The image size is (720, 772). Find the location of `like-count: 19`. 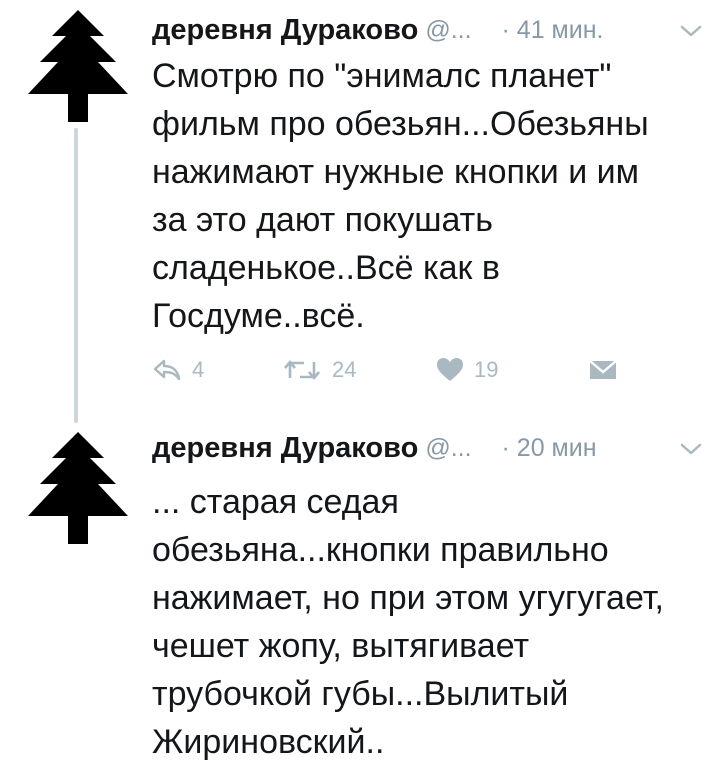

like-count: 19 is located at coordinates (486, 369).